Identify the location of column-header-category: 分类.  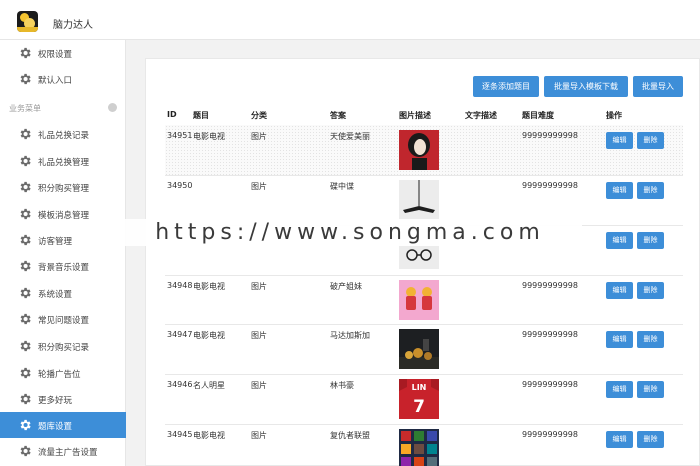
(259, 115).